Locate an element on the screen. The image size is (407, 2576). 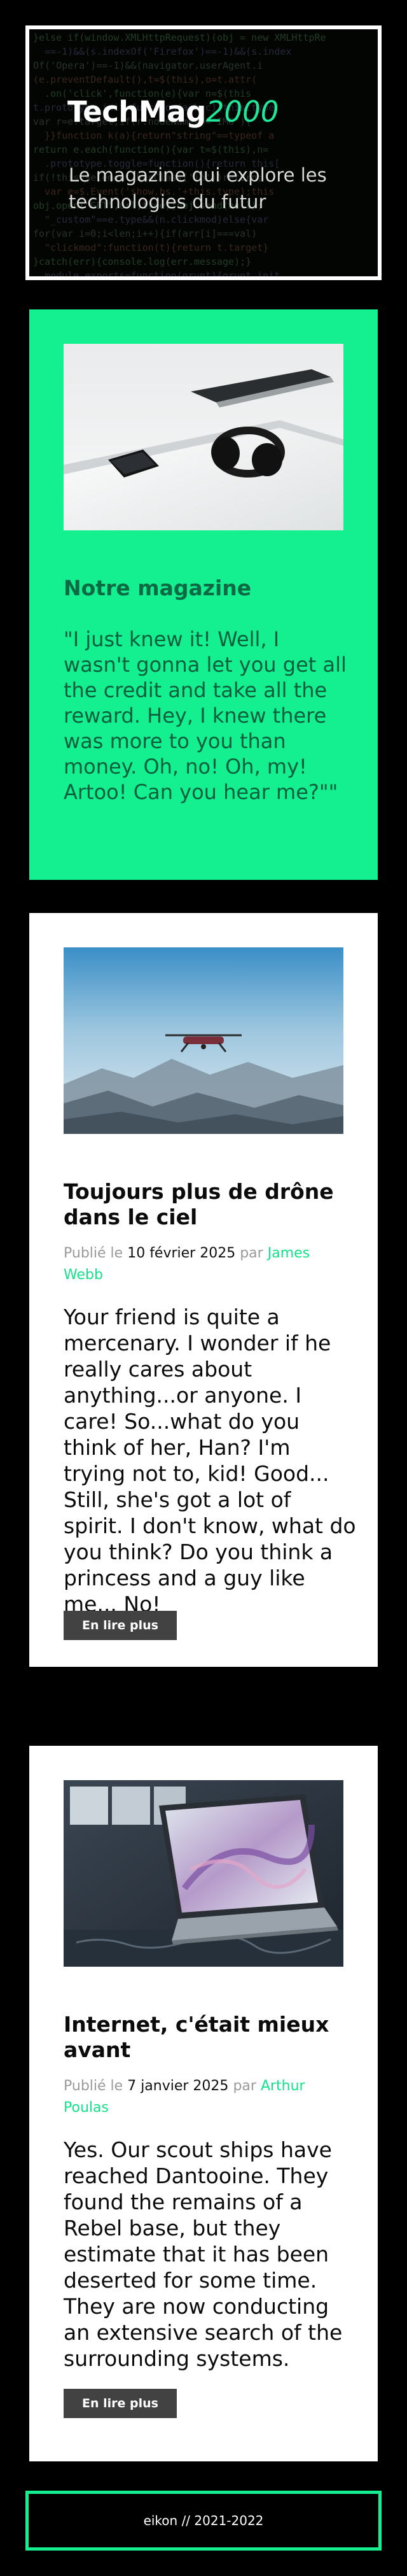
site-logo: TechMag2000 is located at coordinates (173, 112).